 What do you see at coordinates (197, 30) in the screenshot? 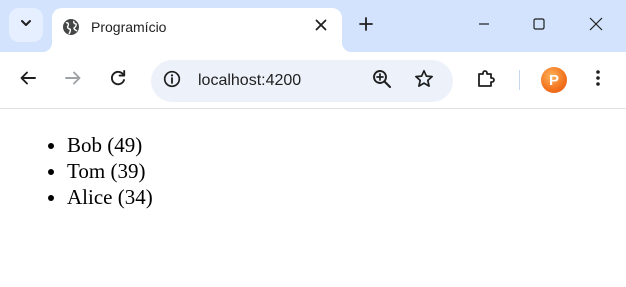
I see `tab-active: Programício` at bounding box center [197, 30].